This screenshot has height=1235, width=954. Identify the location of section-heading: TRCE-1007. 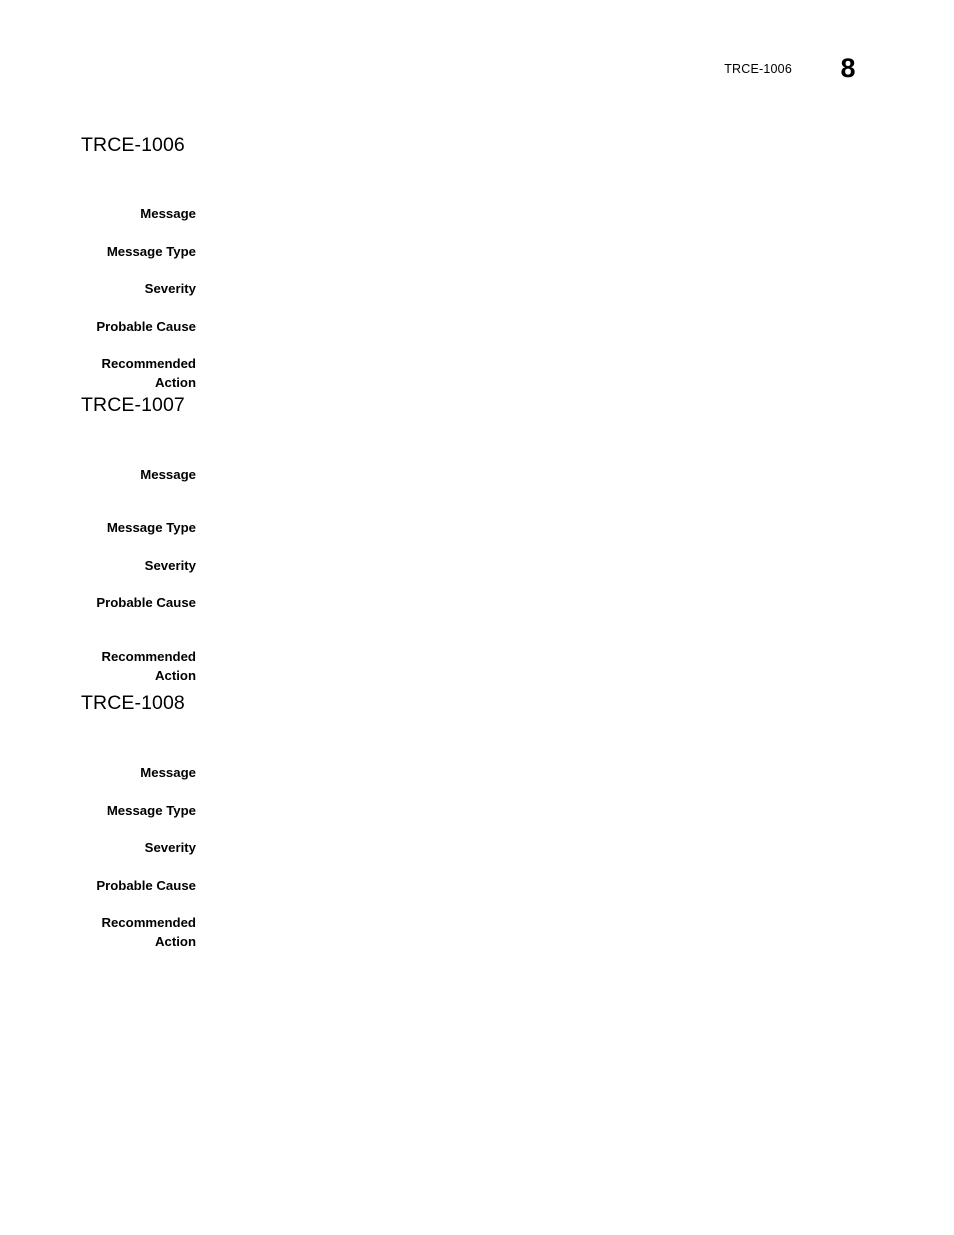
(133, 405).